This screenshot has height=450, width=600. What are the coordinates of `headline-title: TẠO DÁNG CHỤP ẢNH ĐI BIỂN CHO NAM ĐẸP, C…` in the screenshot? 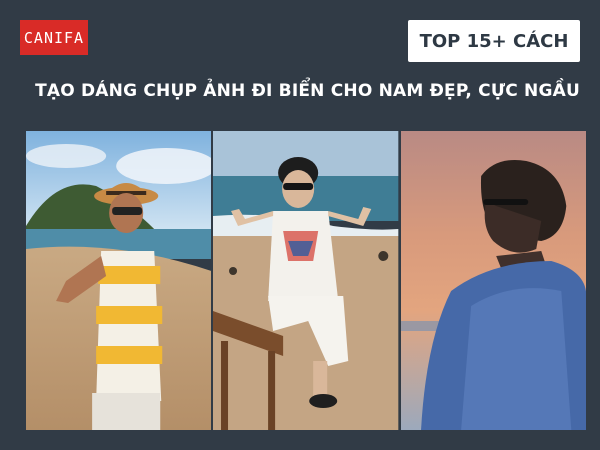 It's located at (307, 91).